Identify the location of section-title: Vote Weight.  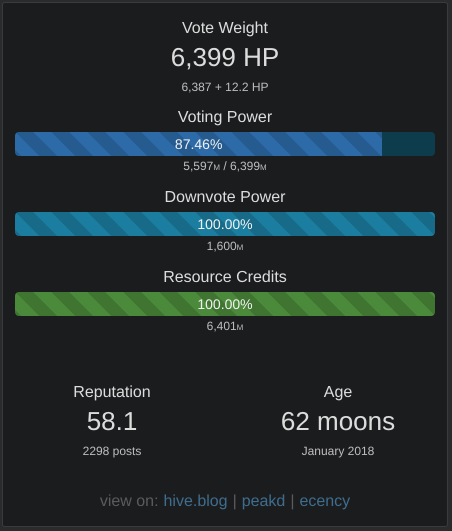
(225, 29).